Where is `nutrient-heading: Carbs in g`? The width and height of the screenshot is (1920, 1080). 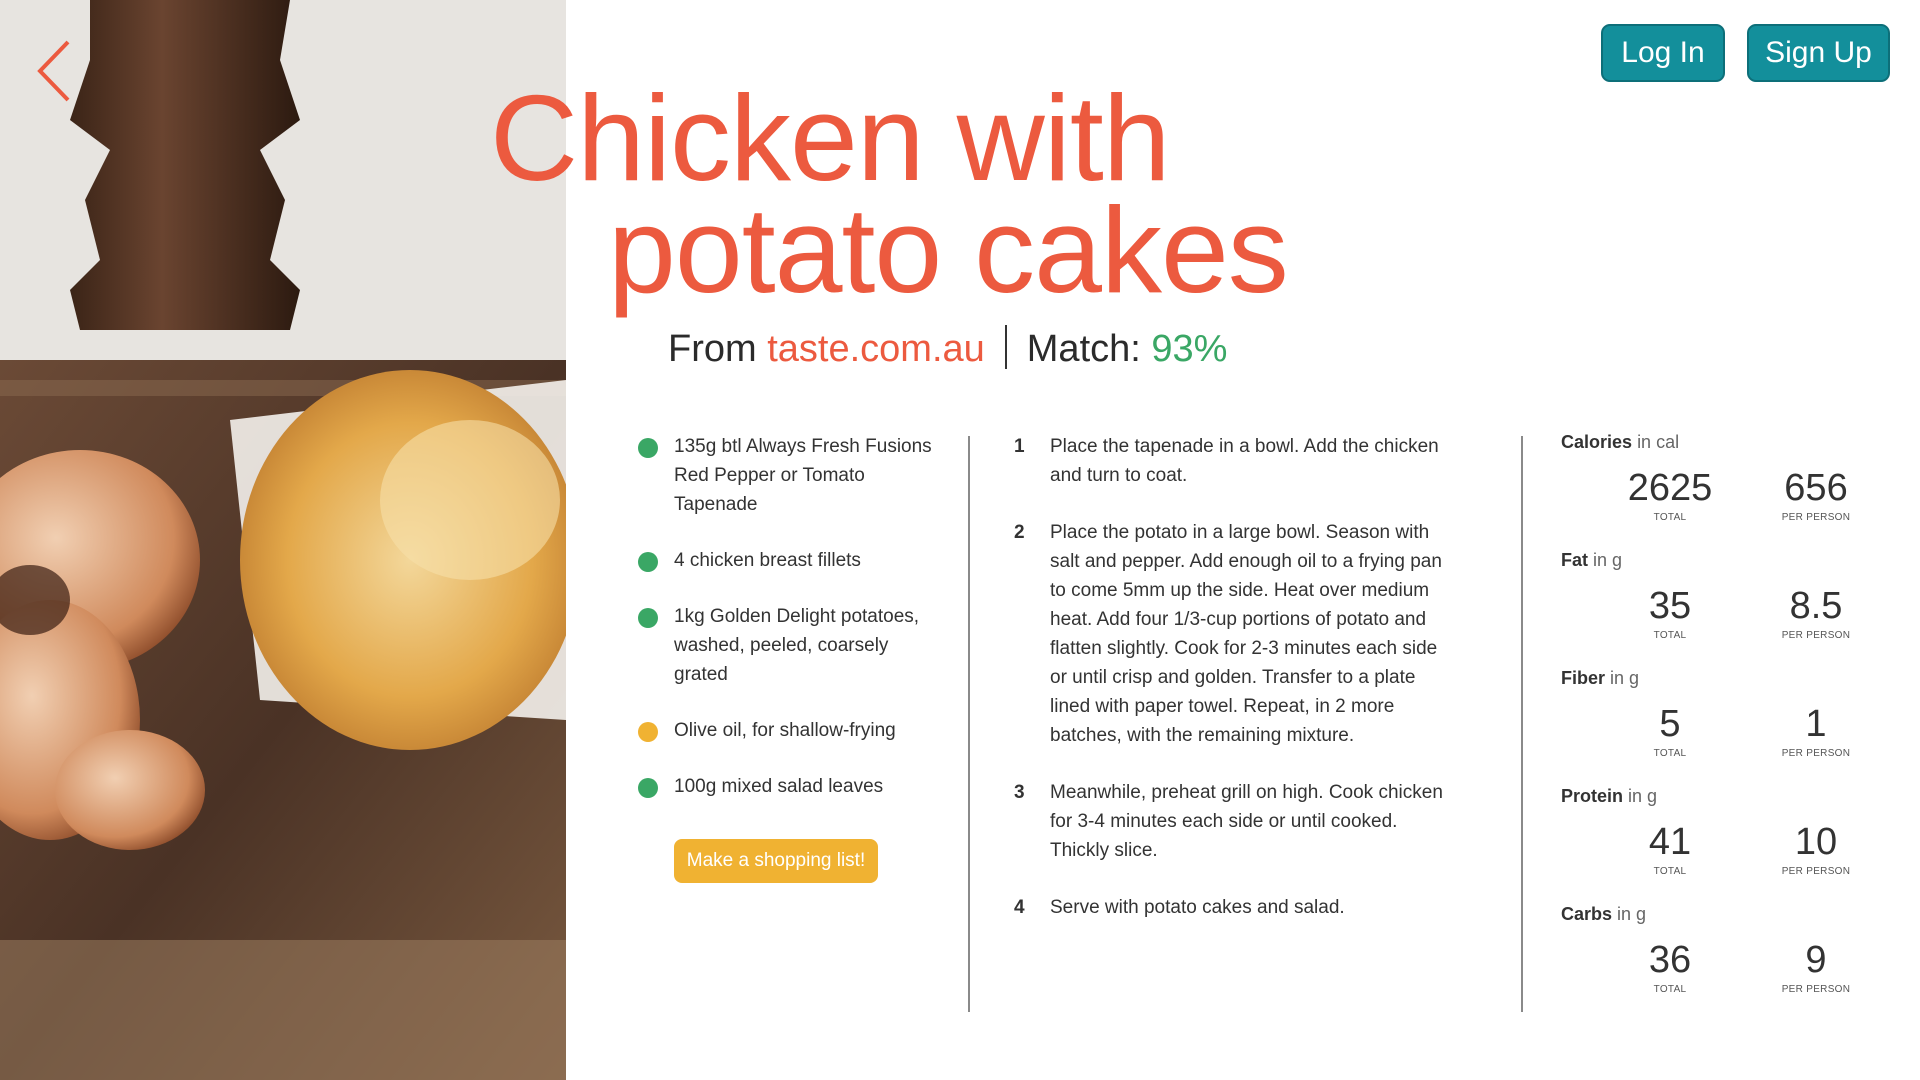 nutrient-heading: Carbs in g is located at coordinates (1716, 914).